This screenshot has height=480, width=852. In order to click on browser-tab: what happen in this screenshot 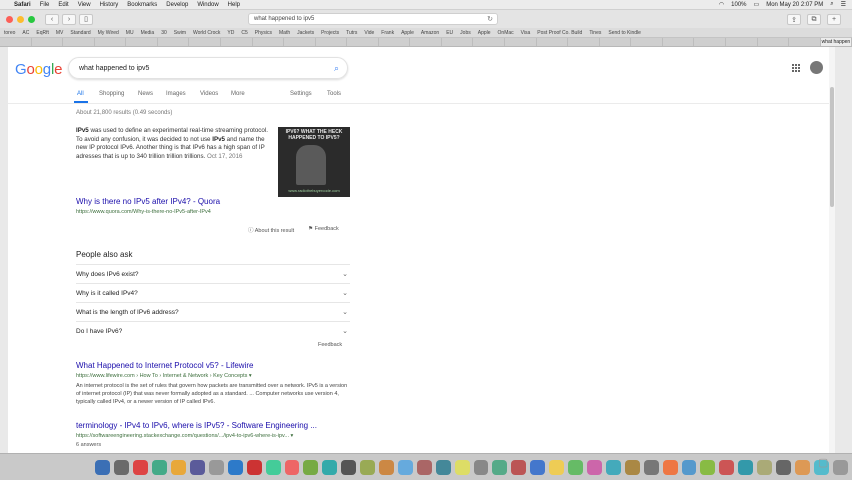, I will do `click(836, 42)`.